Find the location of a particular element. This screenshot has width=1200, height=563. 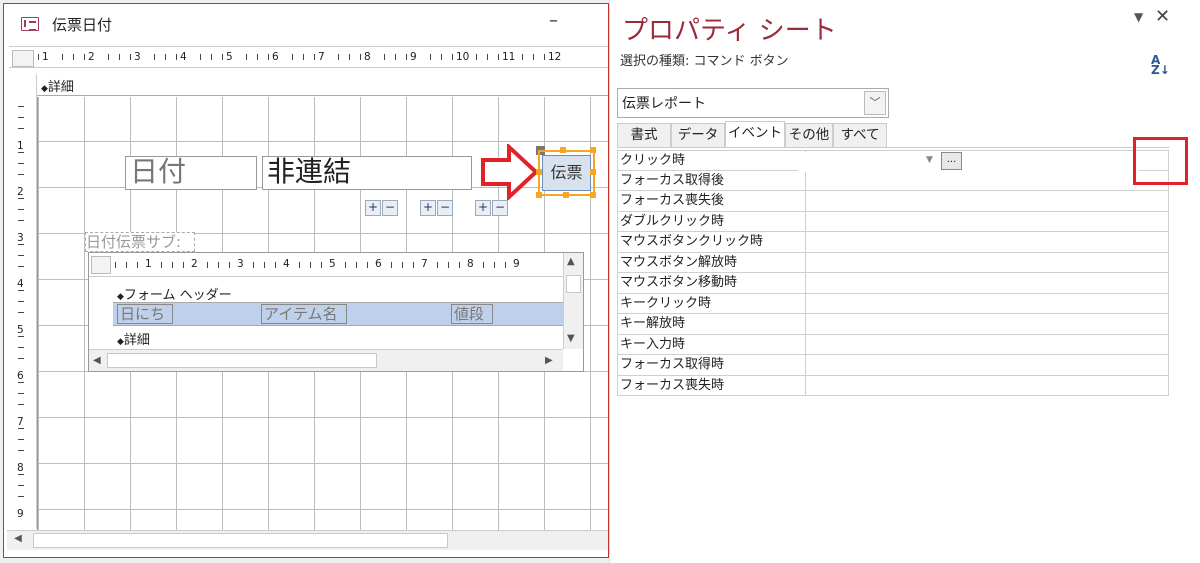

detail-section-label: ◆詳細 is located at coordinates (57, 87).